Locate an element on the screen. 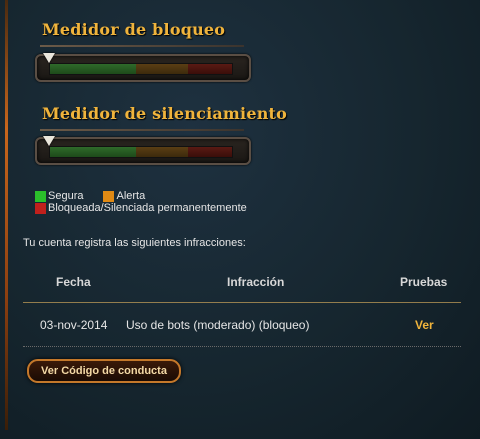  legend-banned-label: Bloqueada/Silenciada permanentemente is located at coordinates (147, 208).